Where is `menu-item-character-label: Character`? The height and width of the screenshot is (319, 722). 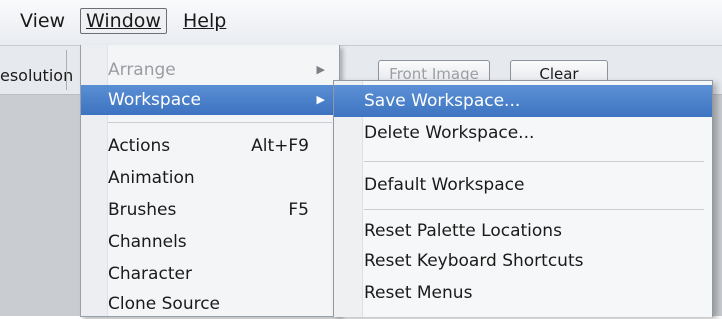 menu-item-character-label: Character is located at coordinates (150, 274).